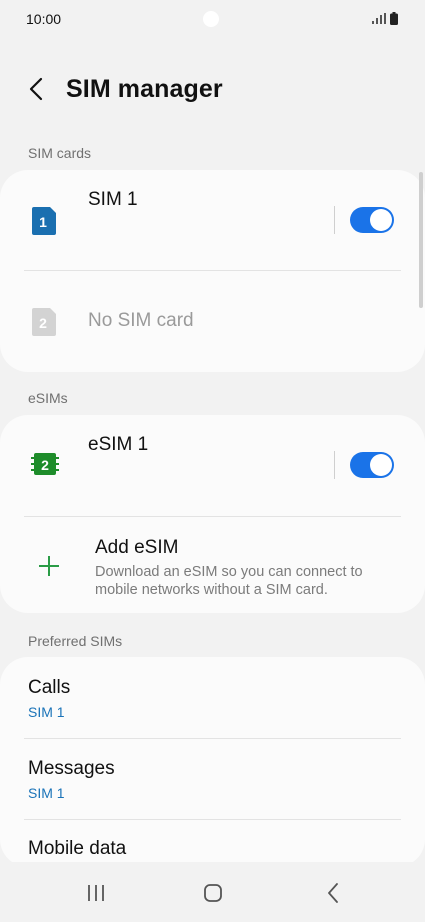  I want to click on navigation-bar, so click(212, 892).